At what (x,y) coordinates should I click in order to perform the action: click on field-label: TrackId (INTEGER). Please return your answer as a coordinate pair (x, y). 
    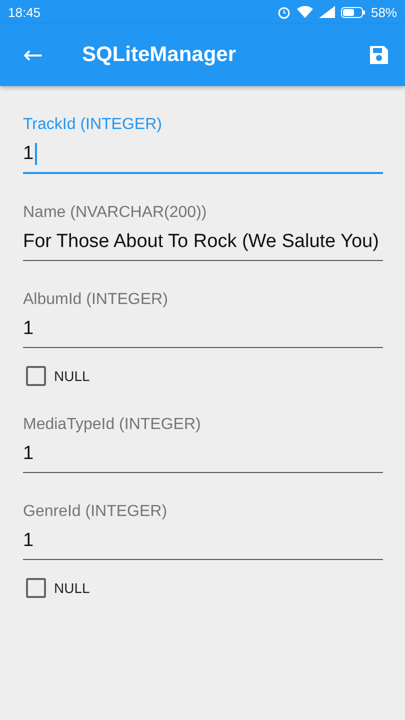
    Looking at the image, I should click on (93, 125).